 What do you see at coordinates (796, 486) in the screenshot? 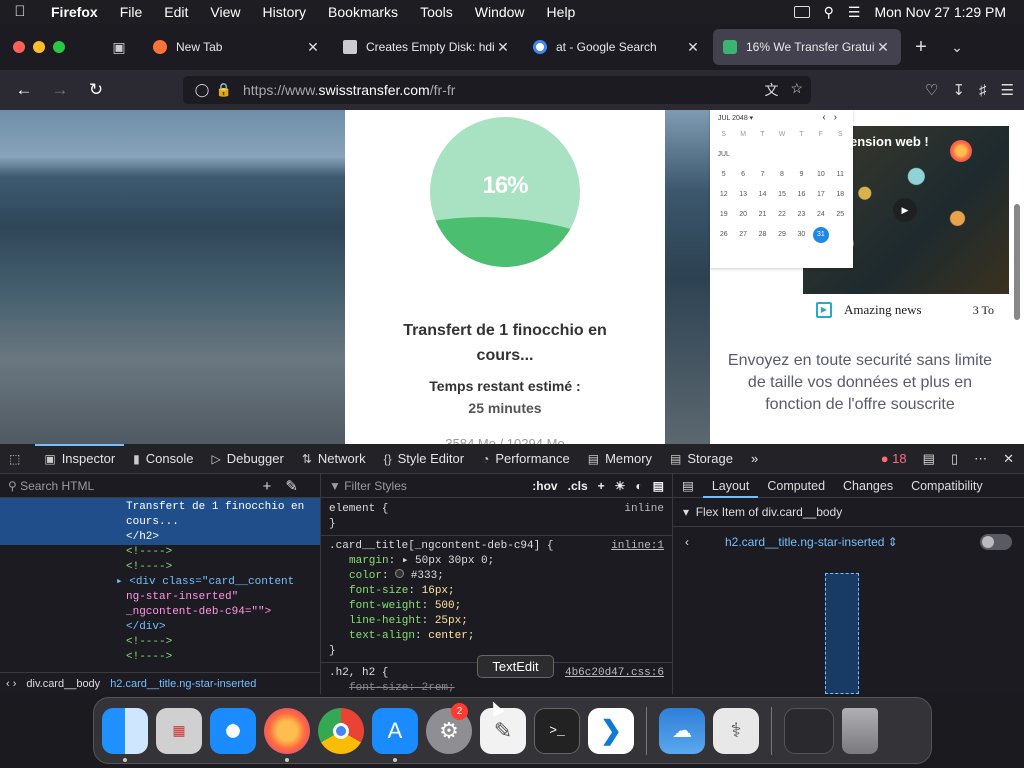
I see `tab-computed: Computed` at bounding box center [796, 486].